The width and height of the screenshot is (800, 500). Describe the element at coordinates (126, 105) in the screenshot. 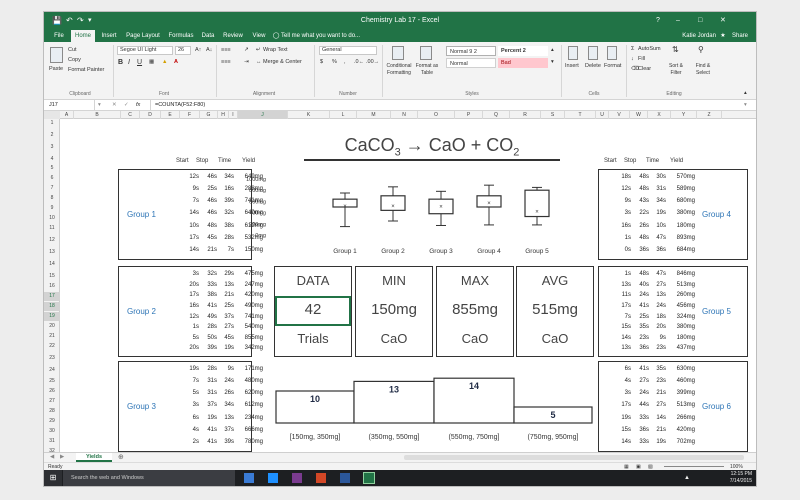

I see `confirm-entry-icon: ✓` at that location.